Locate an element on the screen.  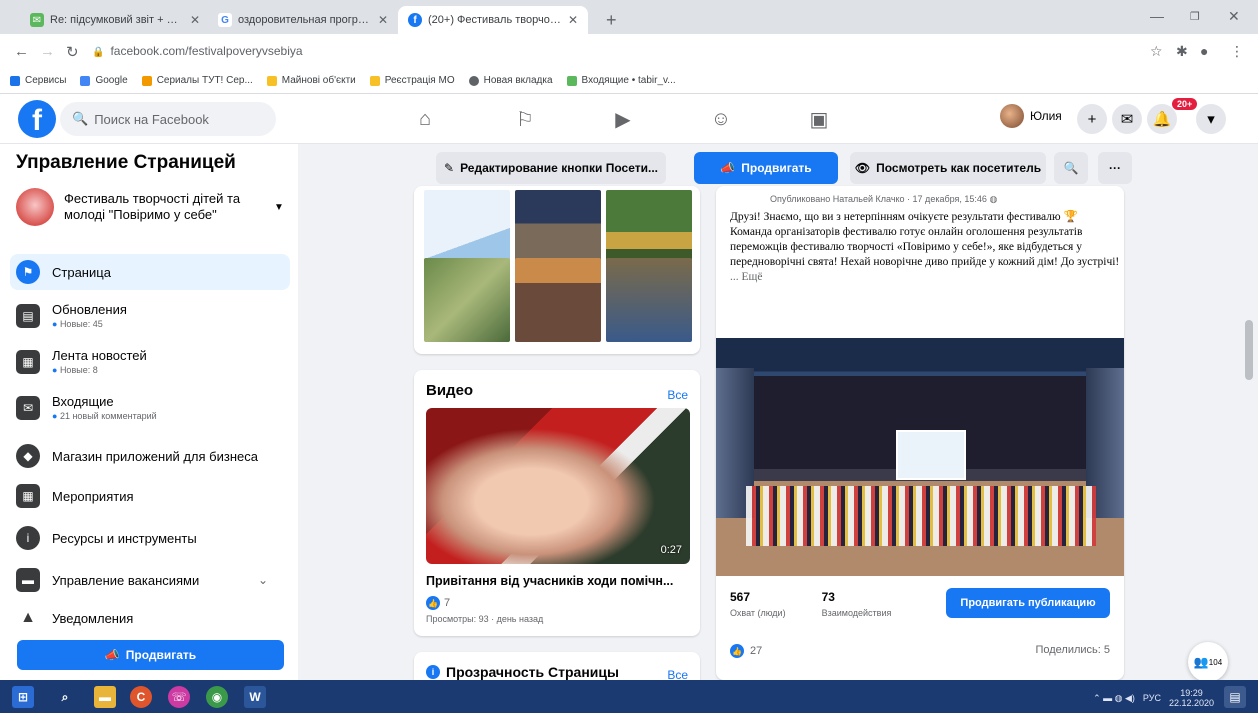
tab-title: оздоровительная программа is located at coordinates (305, 20).